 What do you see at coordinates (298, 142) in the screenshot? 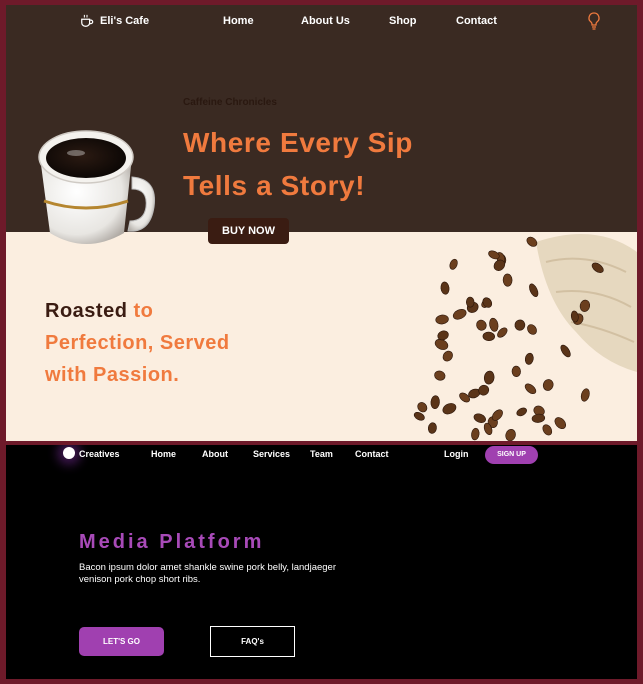
I see `hero-headline-line1: Where Every Sip` at bounding box center [298, 142].